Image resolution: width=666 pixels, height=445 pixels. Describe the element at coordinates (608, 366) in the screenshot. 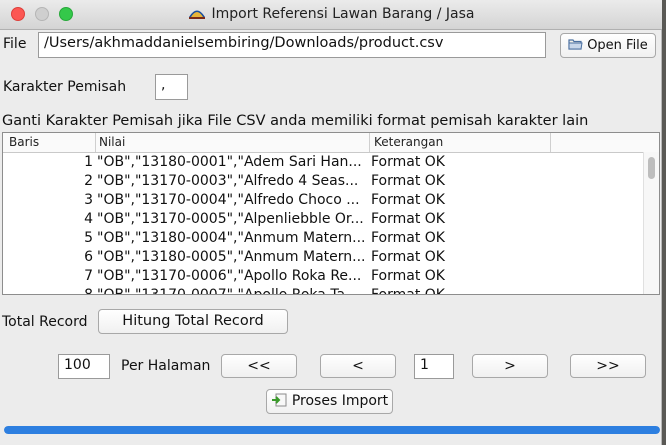

I see `last-page-button: >>` at that location.